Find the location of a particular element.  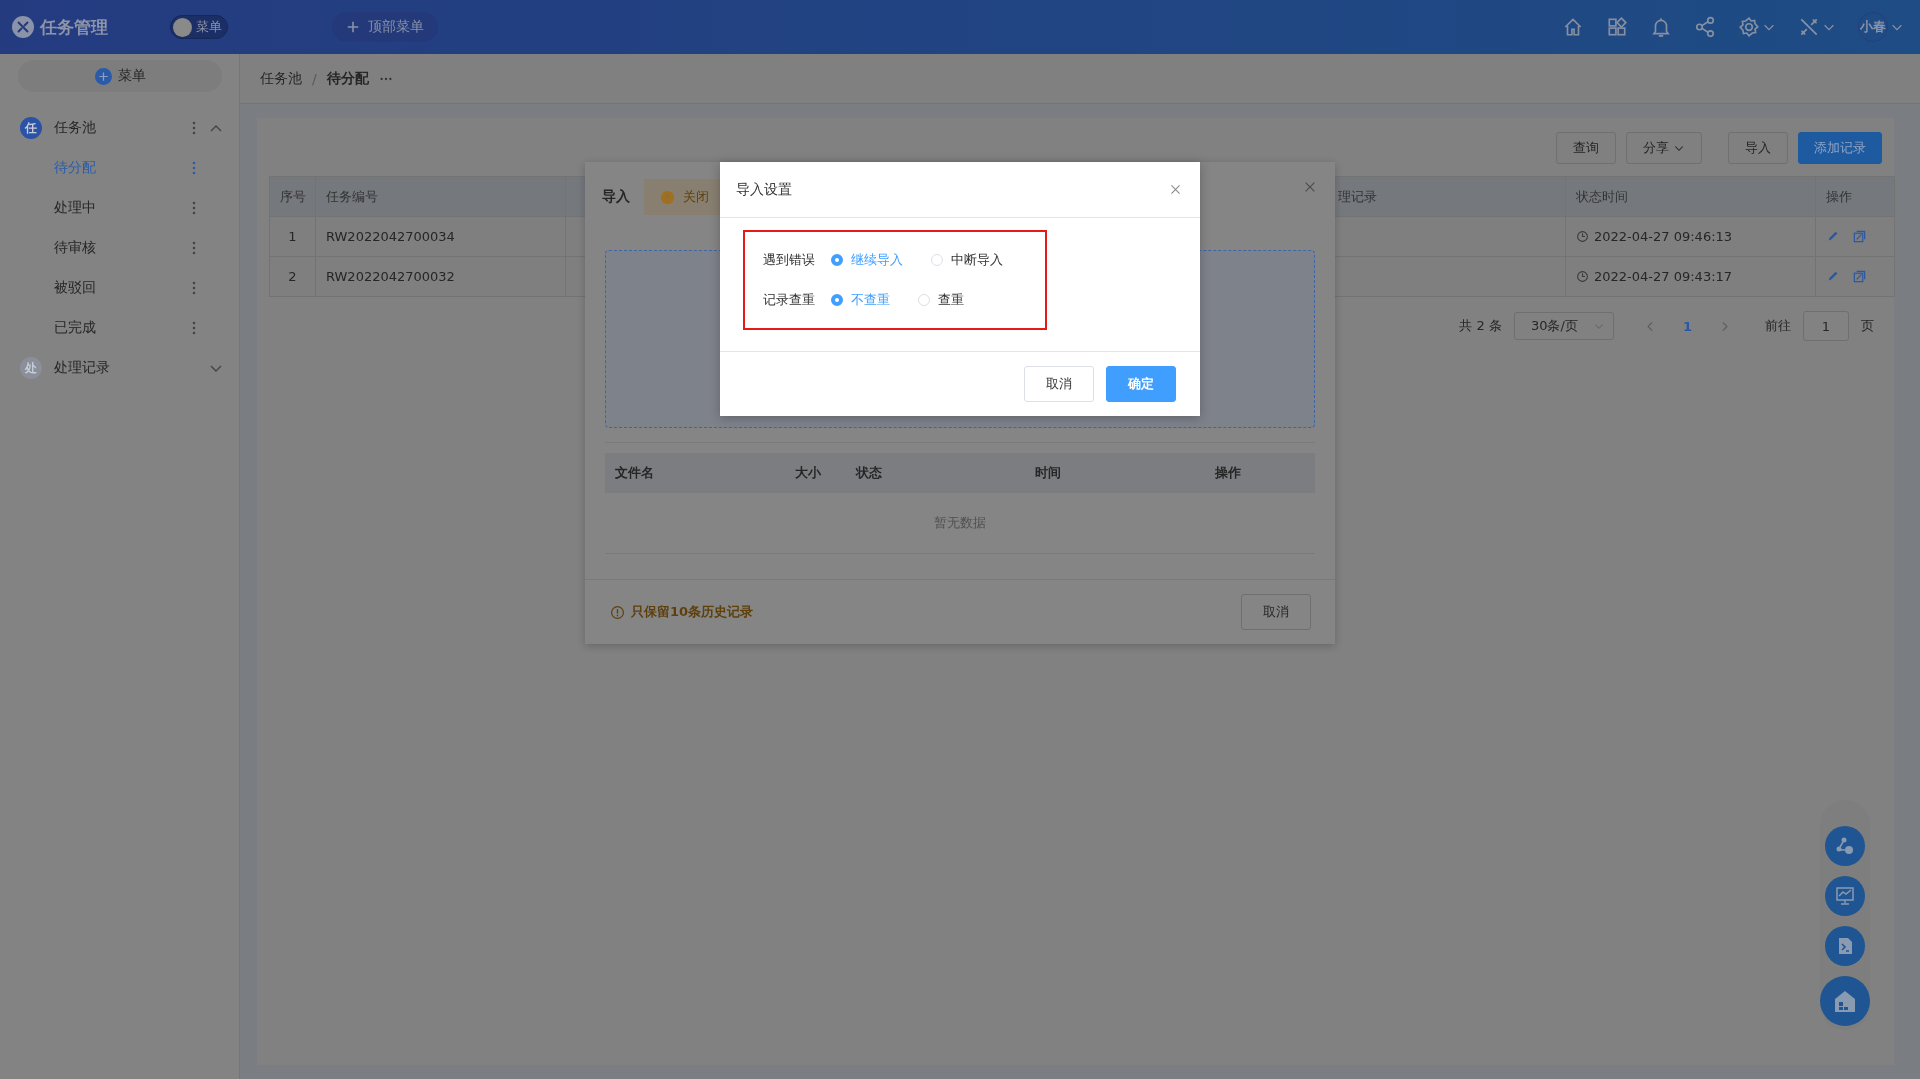

radio-label: 查重 is located at coordinates (951, 300).